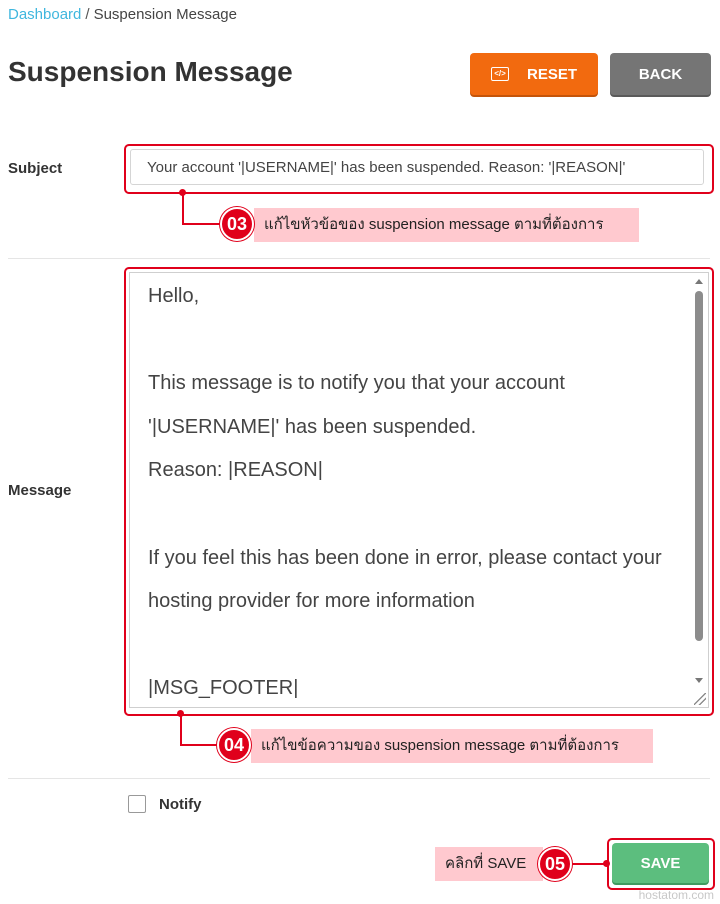  I want to click on message-line: Reason: |REASON|, so click(235, 470).